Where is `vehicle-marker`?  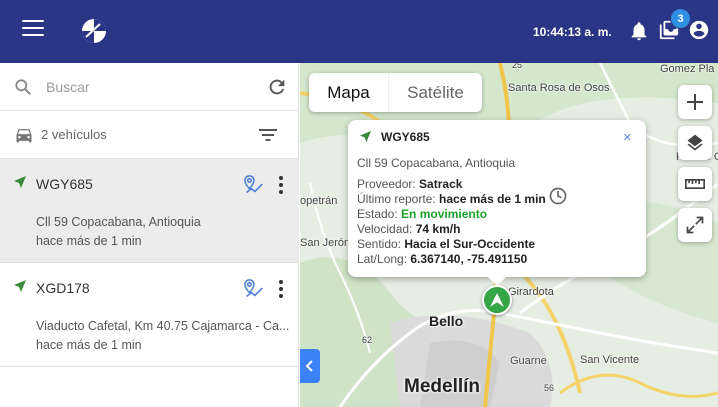
vehicle-marker is located at coordinates (497, 300).